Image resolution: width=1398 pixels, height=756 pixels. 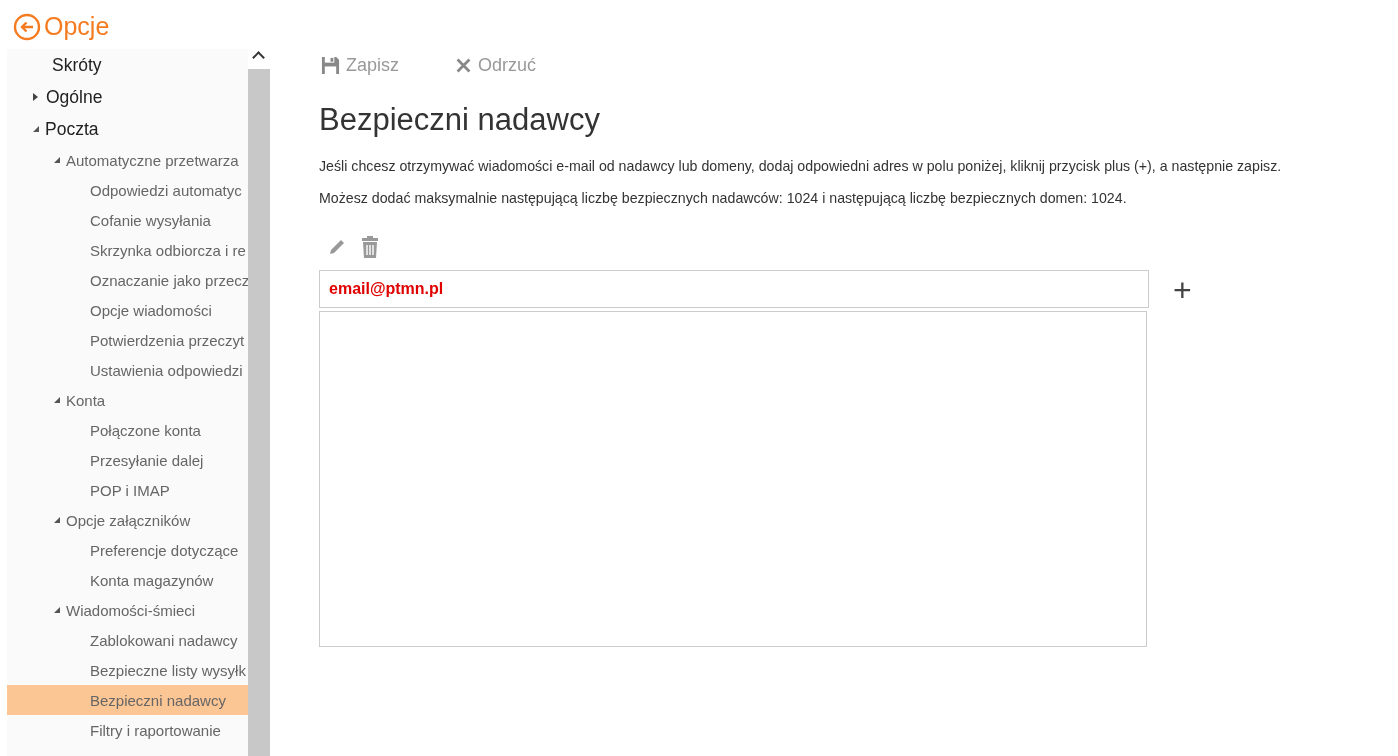 I want to click on sidebar-item: POP i IMAP, so click(x=127, y=490).